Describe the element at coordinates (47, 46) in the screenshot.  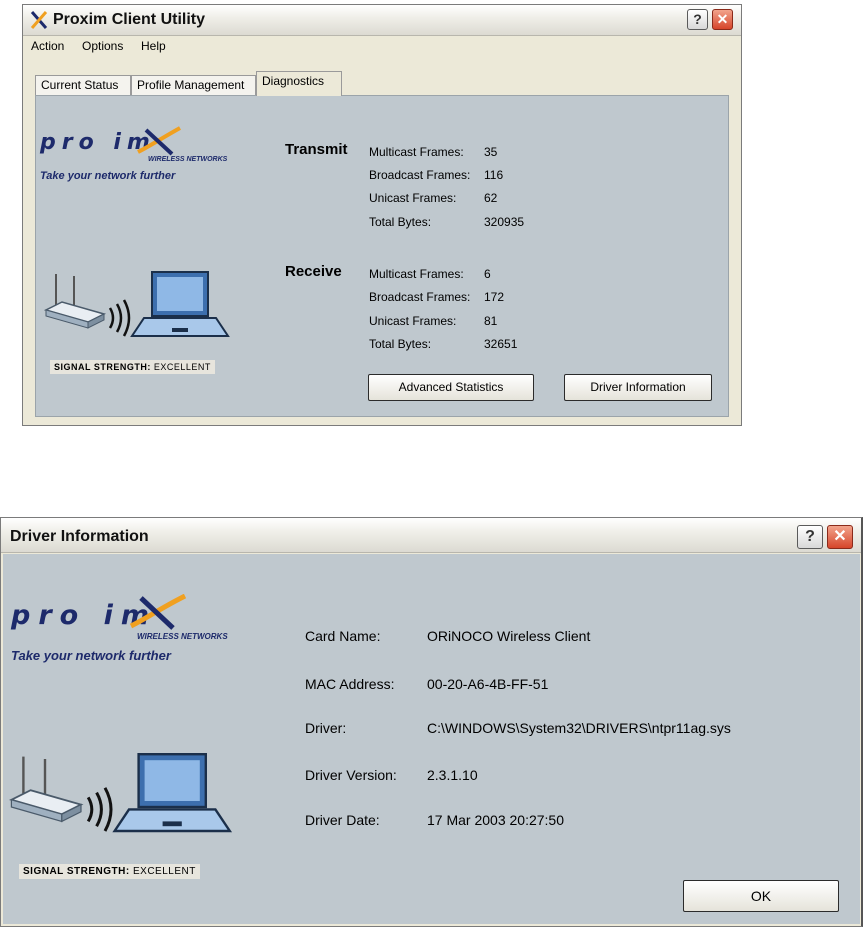
I see `menu-action: Action` at that location.